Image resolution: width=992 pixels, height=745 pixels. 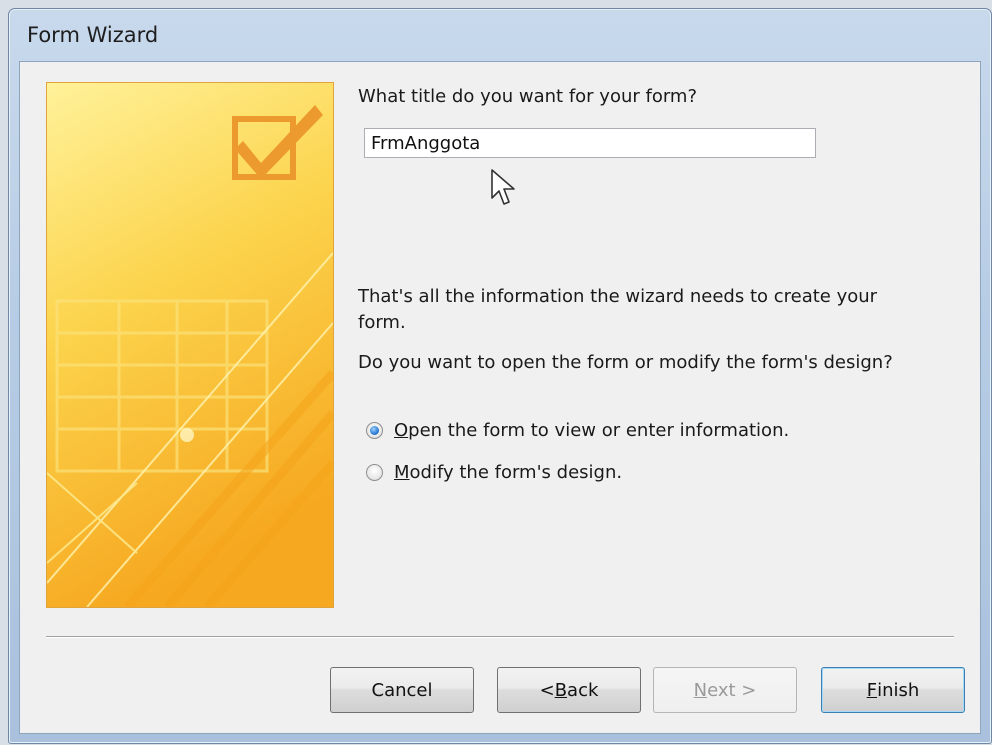 I want to click on modify-design-option: Modify the form's design., so click(x=494, y=472).